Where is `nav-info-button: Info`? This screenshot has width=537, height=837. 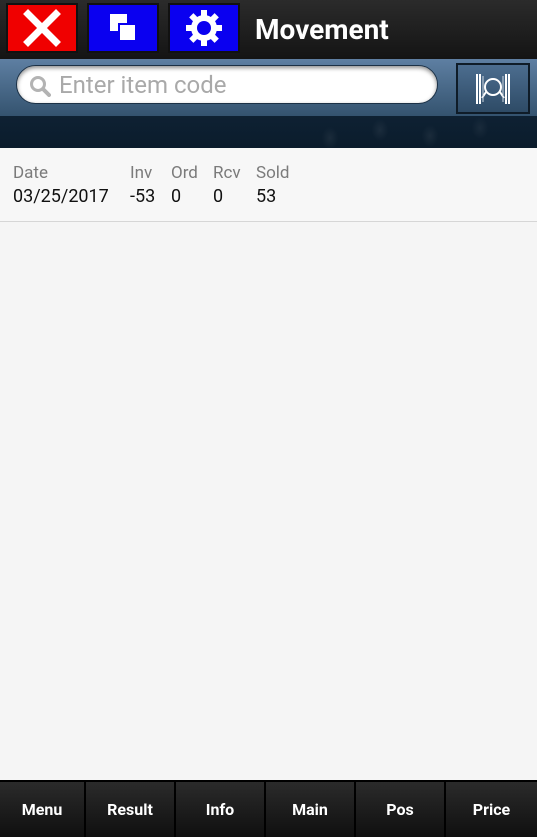
nav-info-button: Info is located at coordinates (221, 809).